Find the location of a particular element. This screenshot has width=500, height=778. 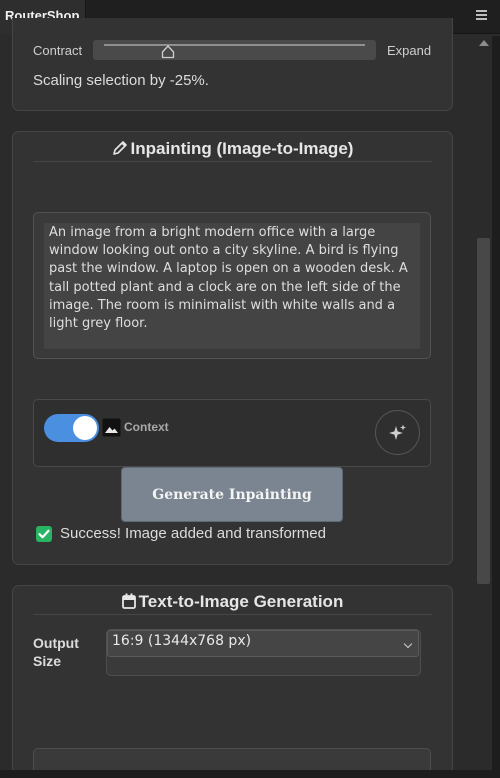

text-to-image-title: Text-to-Image Generation is located at coordinates (232, 602).